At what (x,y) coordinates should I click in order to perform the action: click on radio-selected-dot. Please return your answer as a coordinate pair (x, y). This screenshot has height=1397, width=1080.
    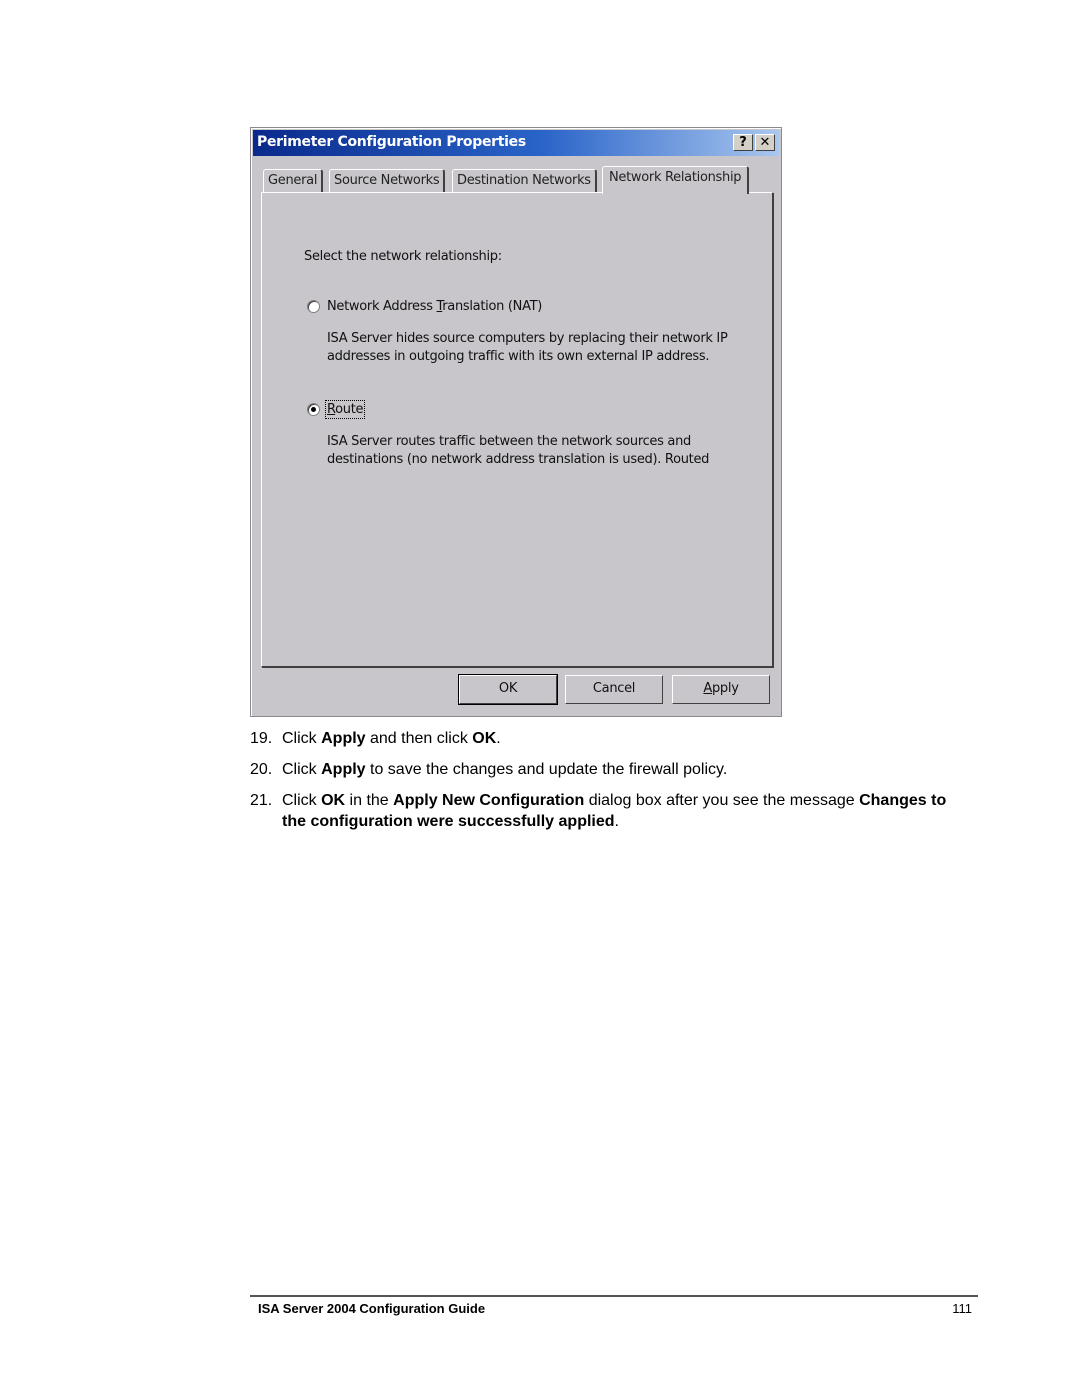
    Looking at the image, I should click on (313, 409).